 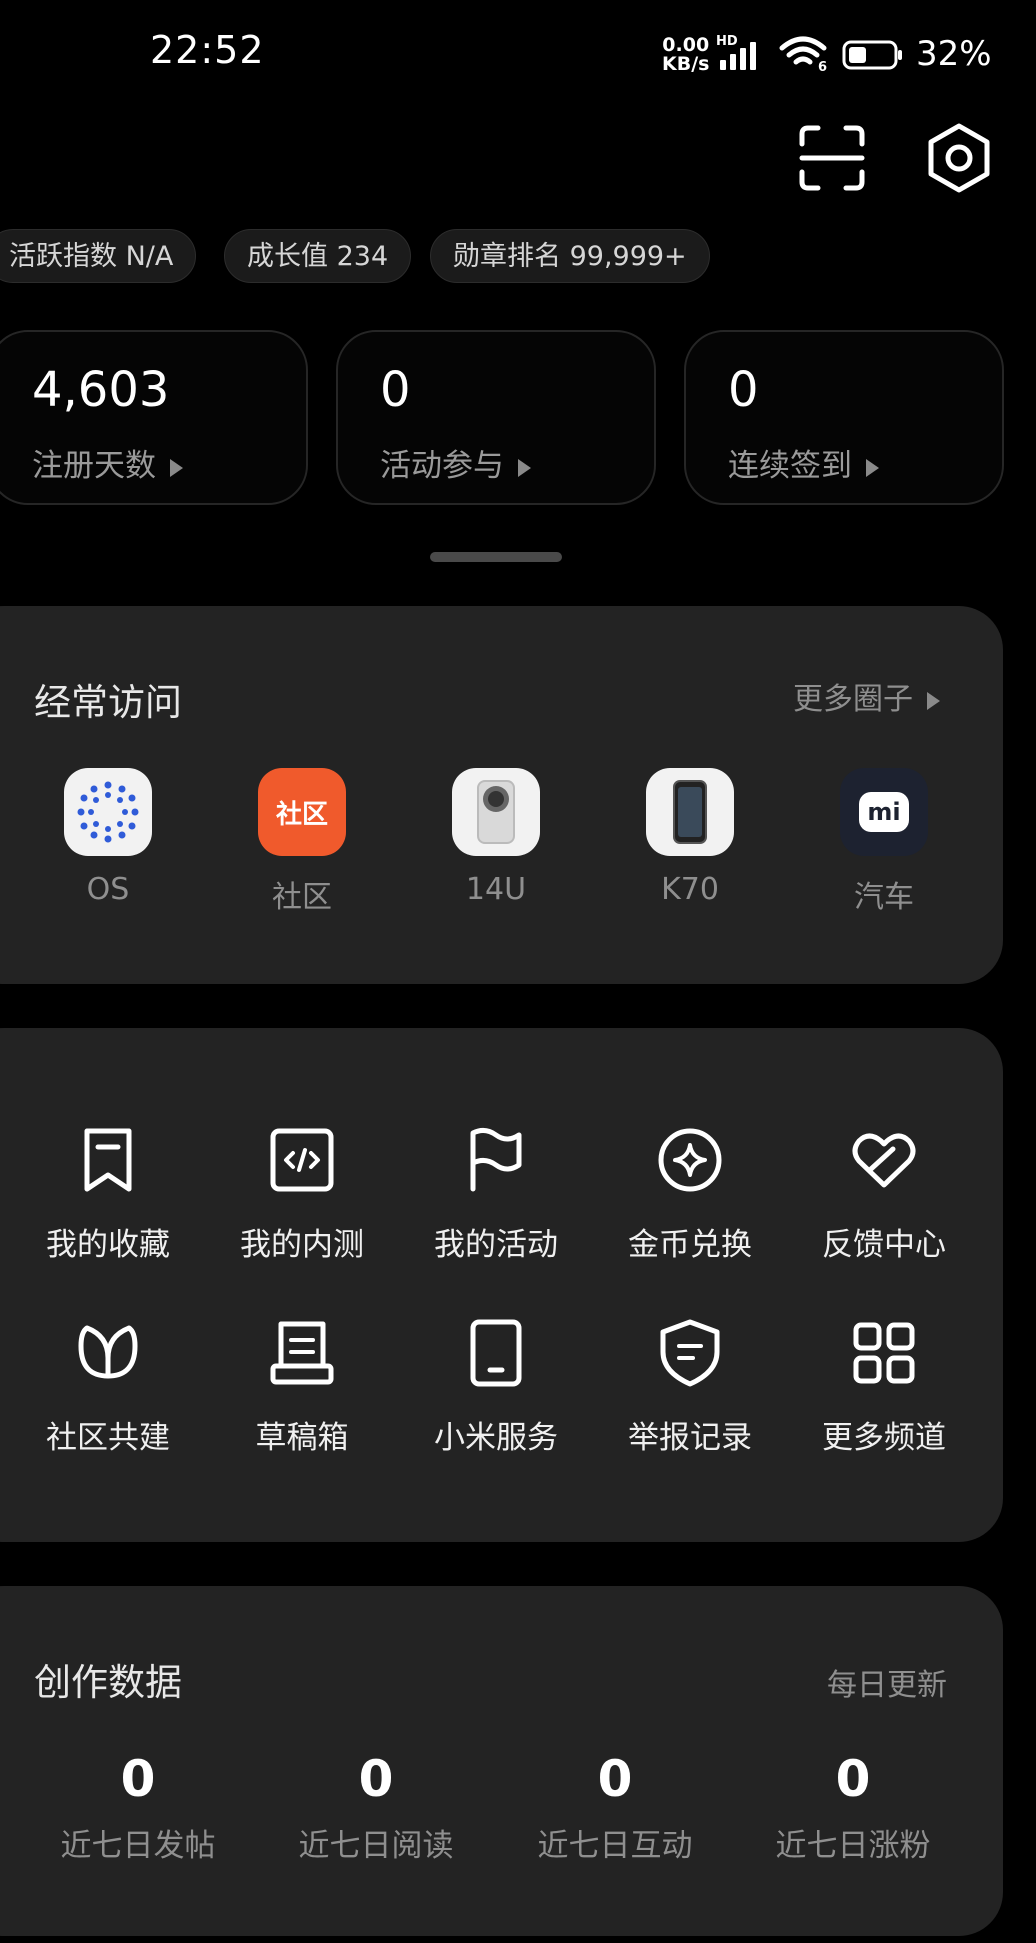 I want to click on network-speed-unit: KB/s, so click(x=686, y=64).